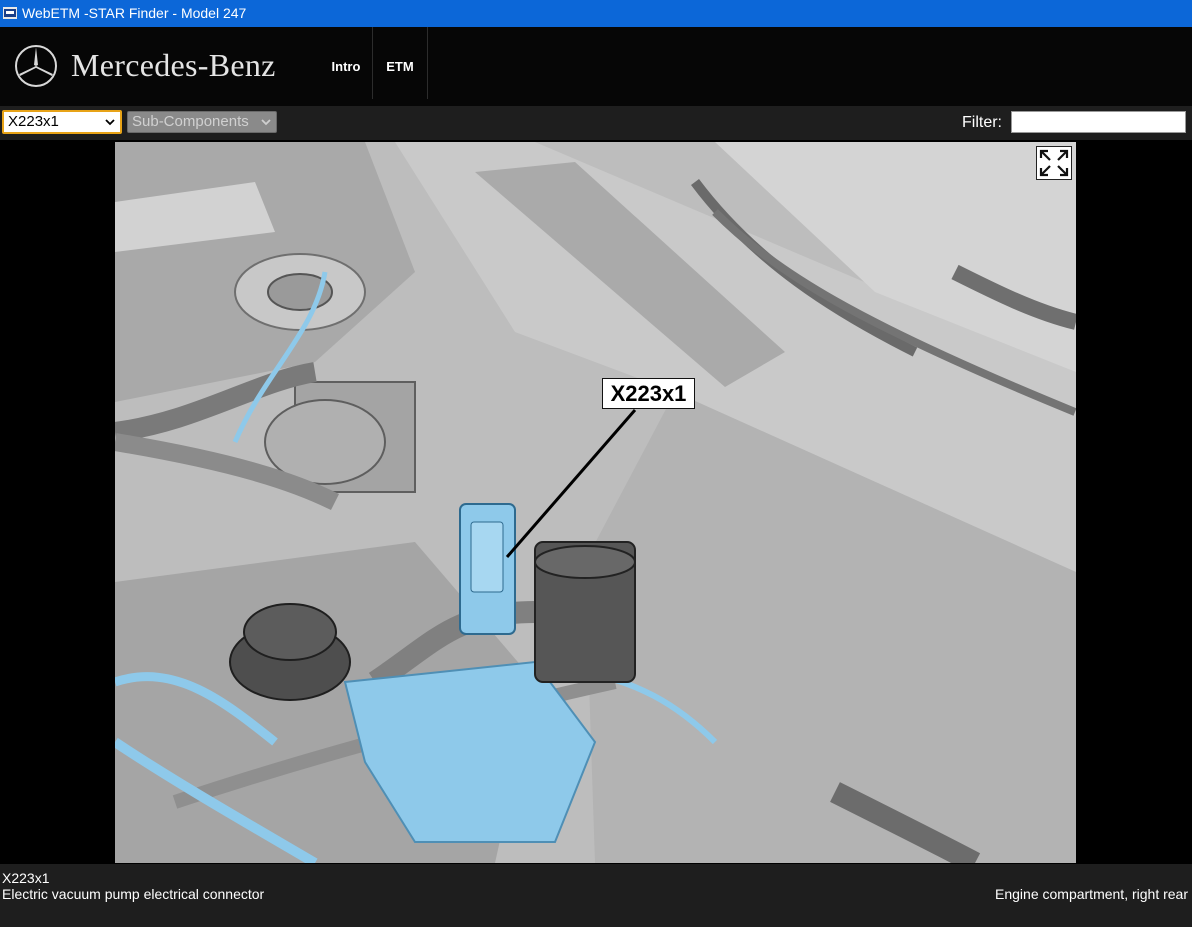 The image size is (1192, 927). I want to click on subcomponent-select: Sub-Components, so click(202, 122).